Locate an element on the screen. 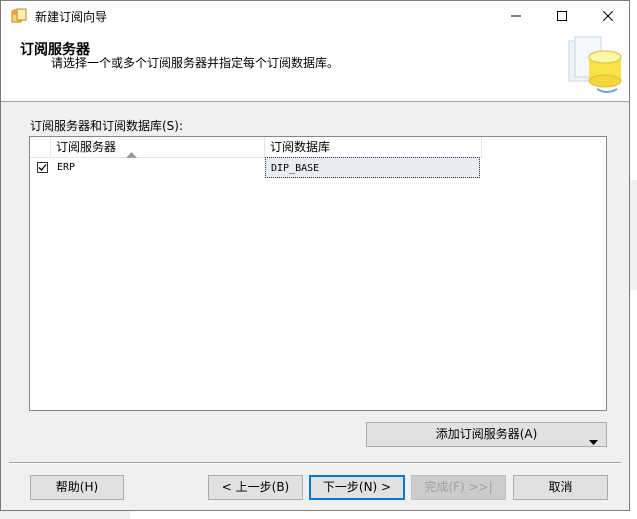 The image size is (637, 519). maximize-icon is located at coordinates (562, 16).